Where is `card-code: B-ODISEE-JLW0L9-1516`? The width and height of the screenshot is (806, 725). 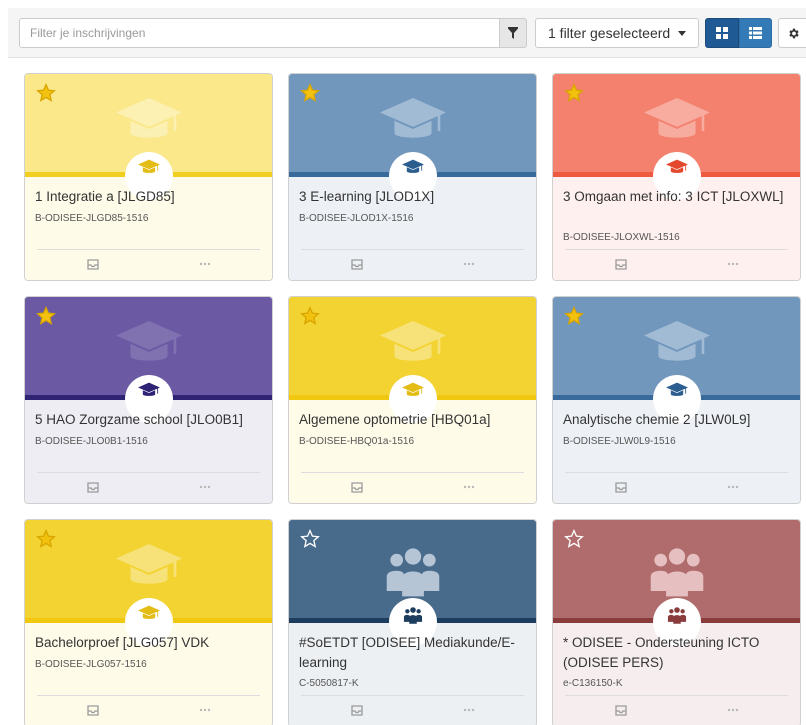
card-code: B-ODISEE-JLW0L9-1516 is located at coordinates (619, 441).